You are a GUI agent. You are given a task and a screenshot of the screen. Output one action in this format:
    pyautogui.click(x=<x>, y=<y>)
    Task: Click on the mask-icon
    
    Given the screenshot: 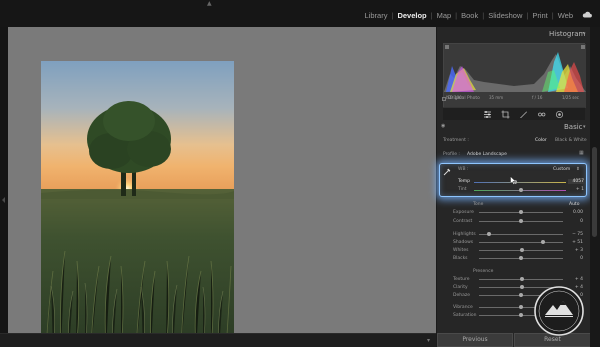 What is the action you would take?
    pyautogui.click(x=559, y=114)
    